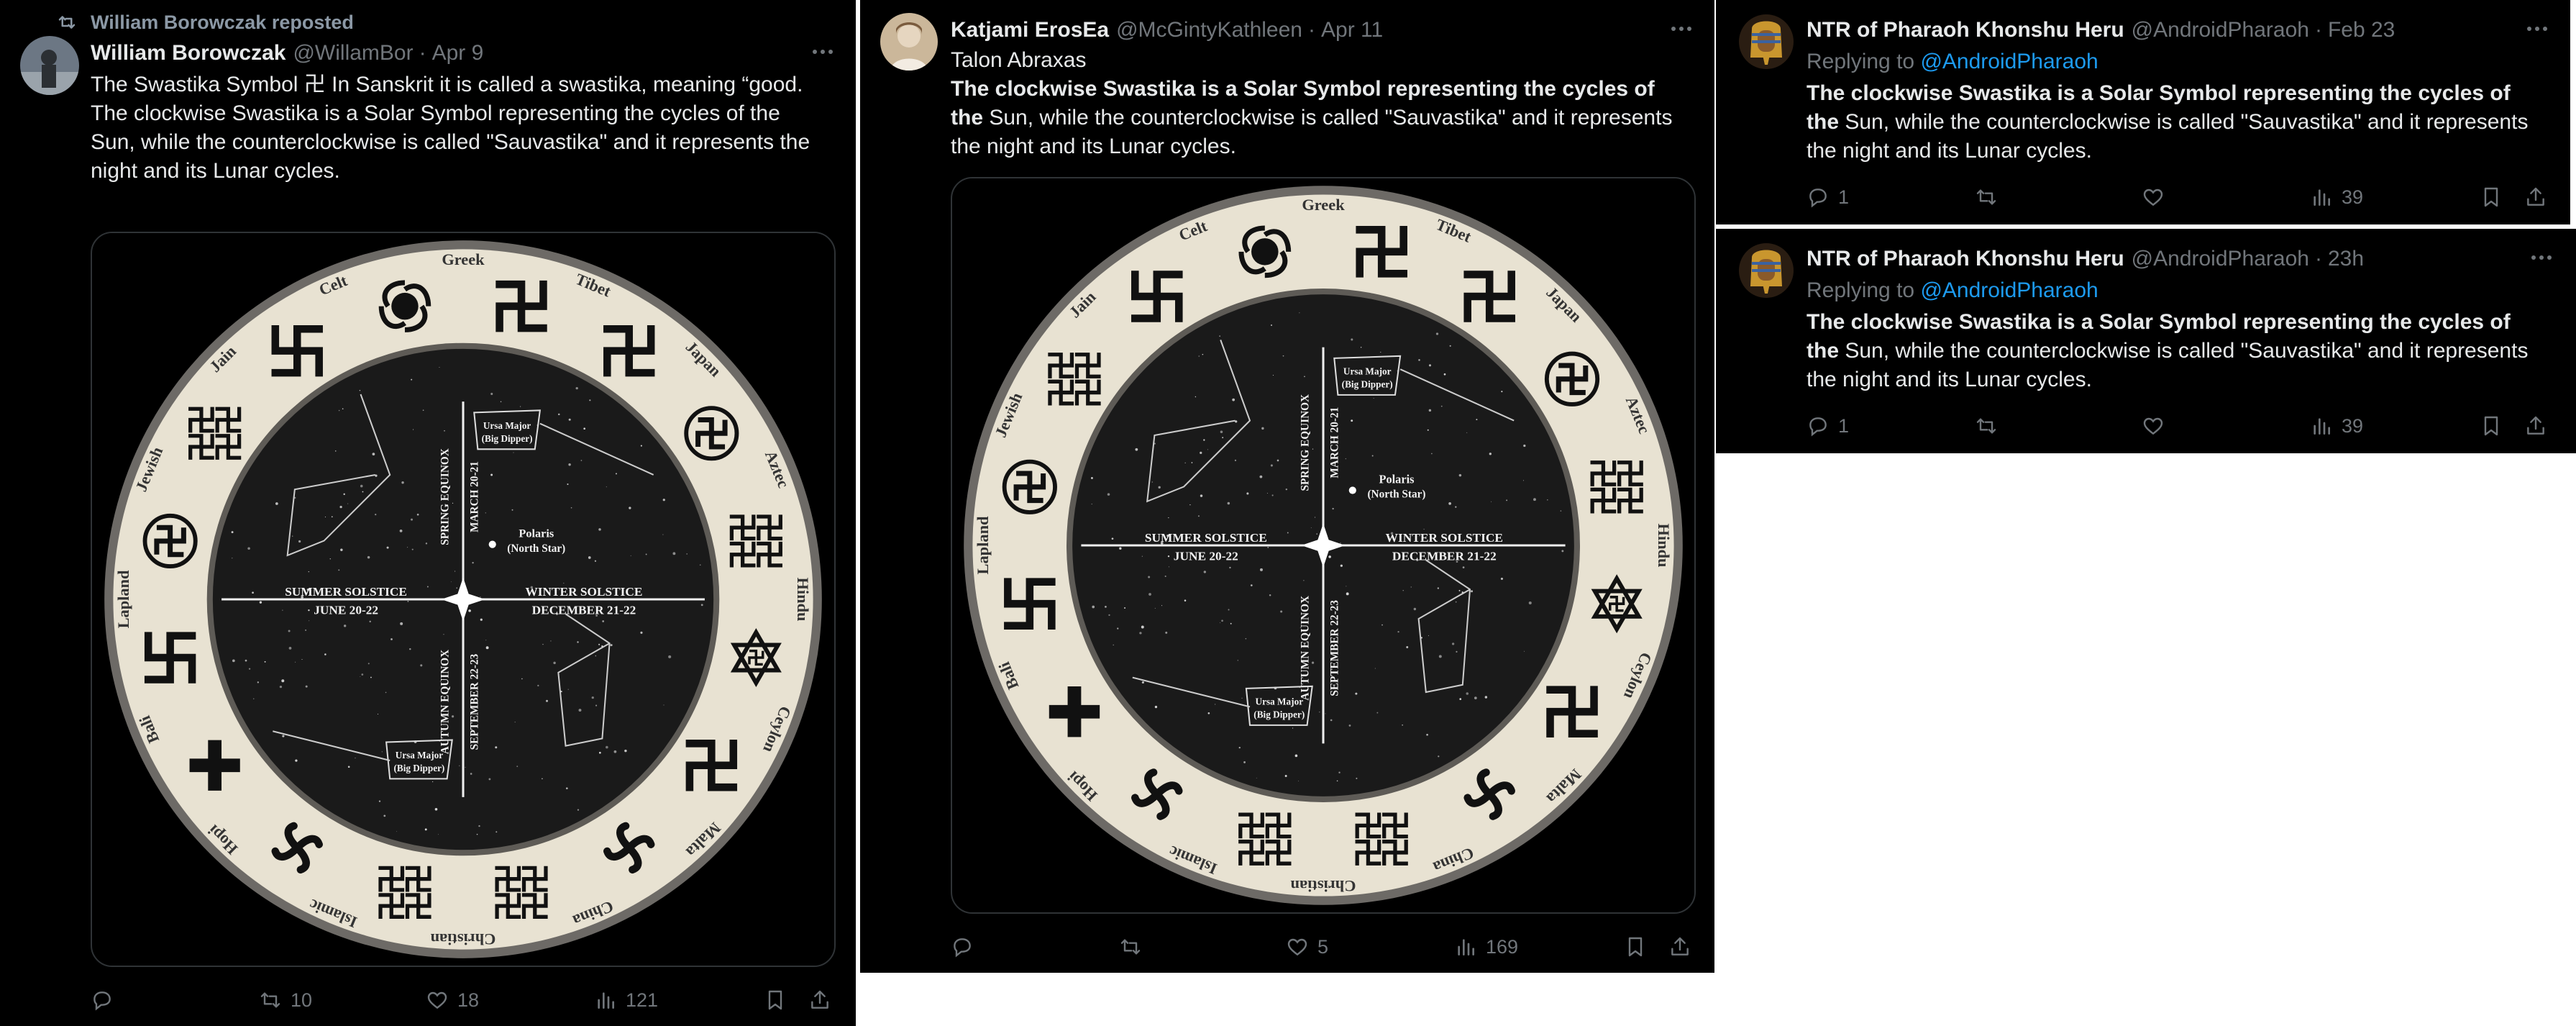  I want to click on author-name: Katjami ErosEa, so click(1030, 30).